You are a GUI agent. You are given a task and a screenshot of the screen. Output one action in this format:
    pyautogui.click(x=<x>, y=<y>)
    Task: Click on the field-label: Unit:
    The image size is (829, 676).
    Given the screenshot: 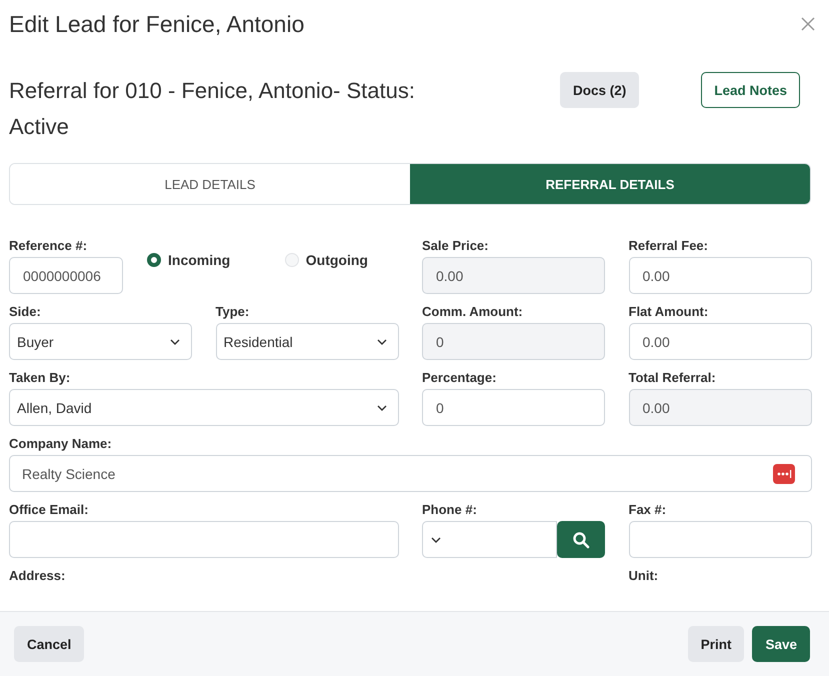 What is the action you would take?
    pyautogui.click(x=643, y=575)
    